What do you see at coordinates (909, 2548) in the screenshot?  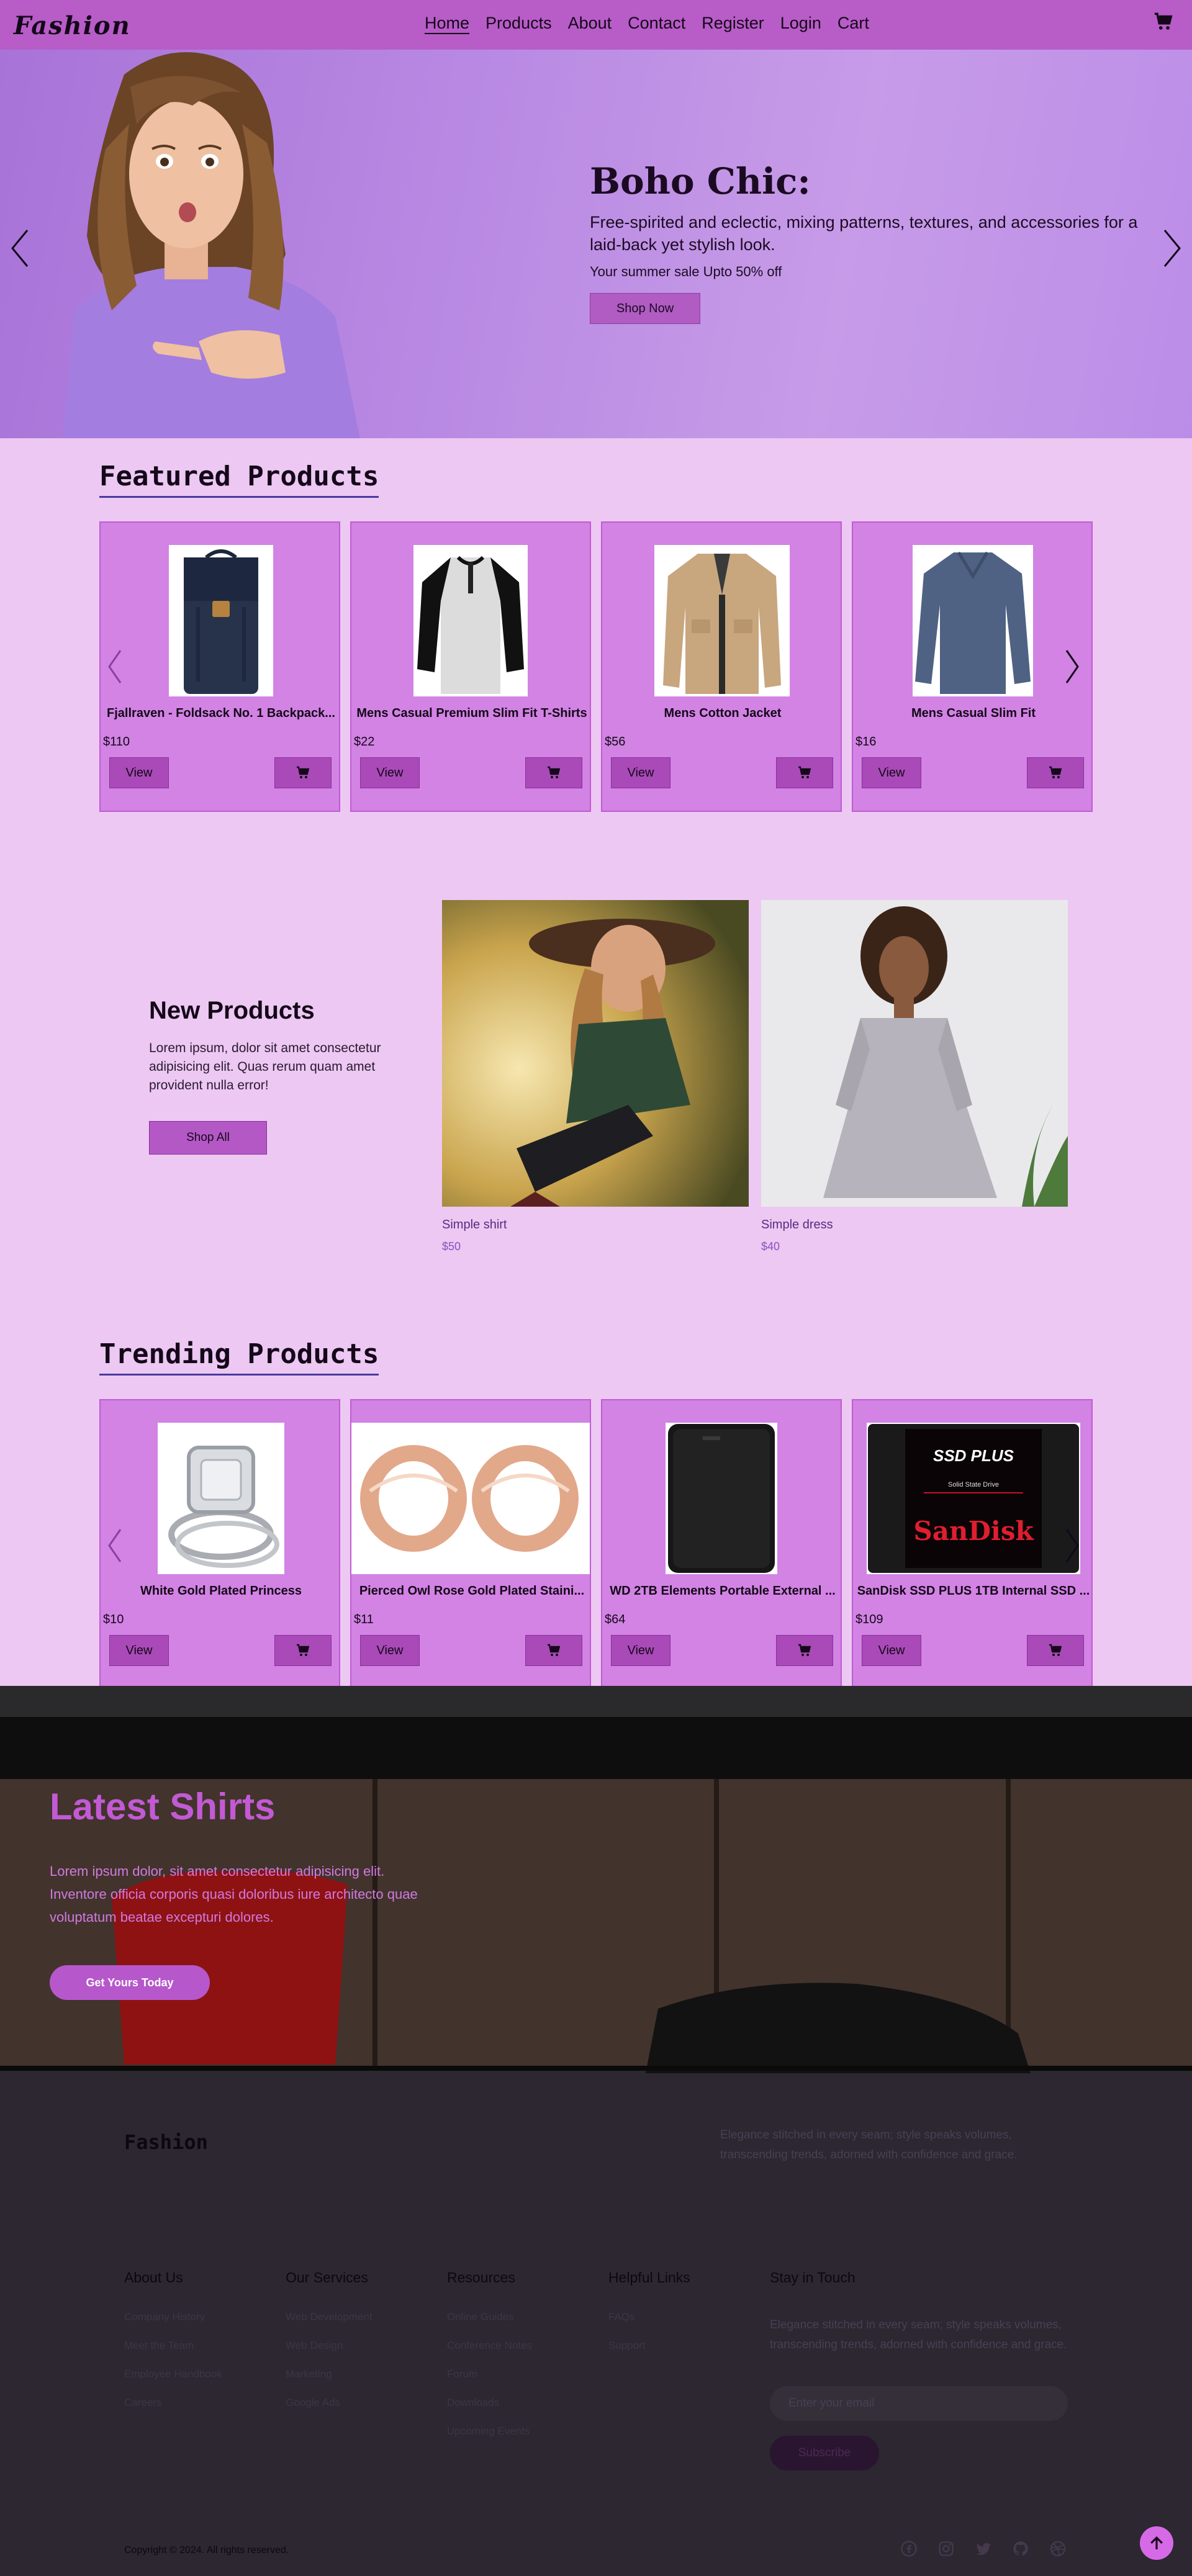 I see `facebook-icon` at bounding box center [909, 2548].